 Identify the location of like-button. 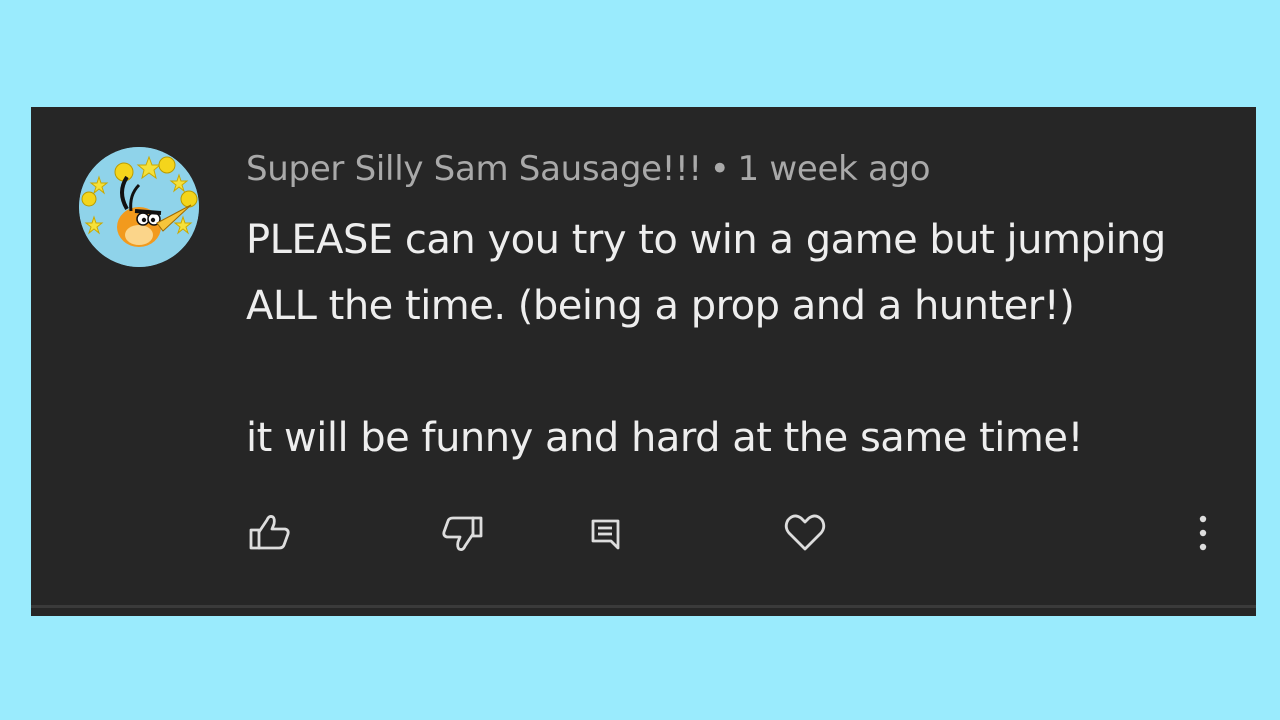
(270, 533).